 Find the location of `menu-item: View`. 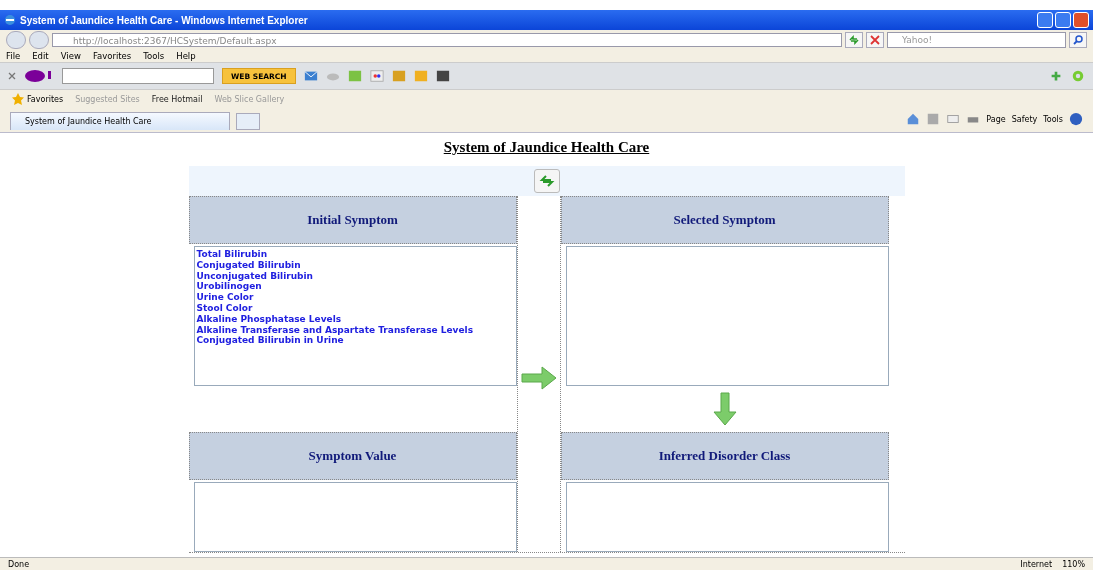

menu-item: View is located at coordinates (70, 56).